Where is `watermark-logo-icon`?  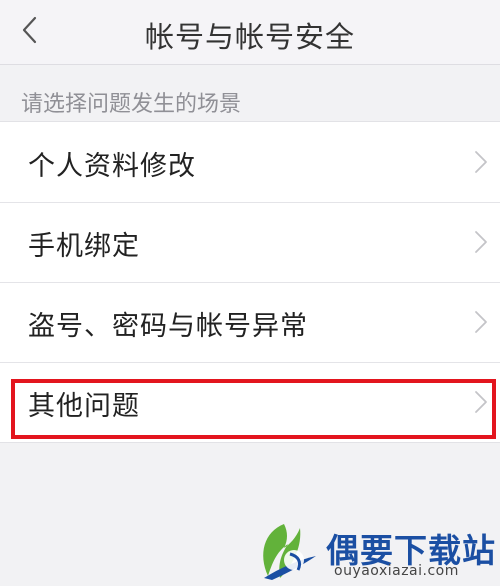
watermark-logo-icon is located at coordinates (289, 552).